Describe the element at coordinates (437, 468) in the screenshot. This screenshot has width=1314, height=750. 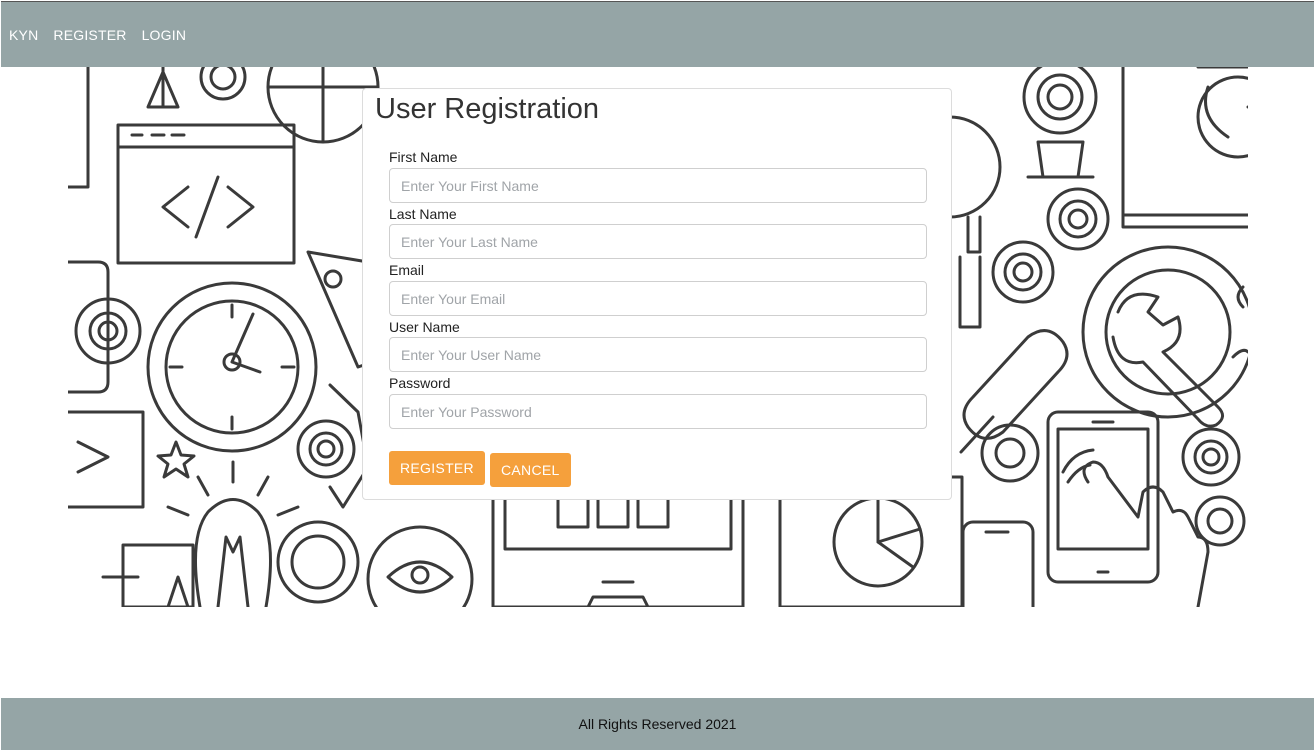
I see `register-button: REGISTER` at that location.